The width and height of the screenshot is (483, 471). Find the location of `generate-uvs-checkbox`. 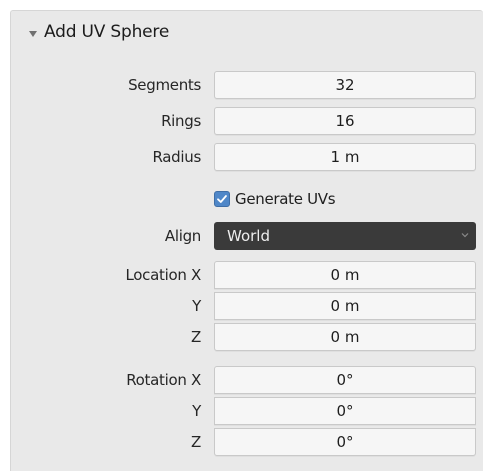

generate-uvs-checkbox is located at coordinates (222, 199).